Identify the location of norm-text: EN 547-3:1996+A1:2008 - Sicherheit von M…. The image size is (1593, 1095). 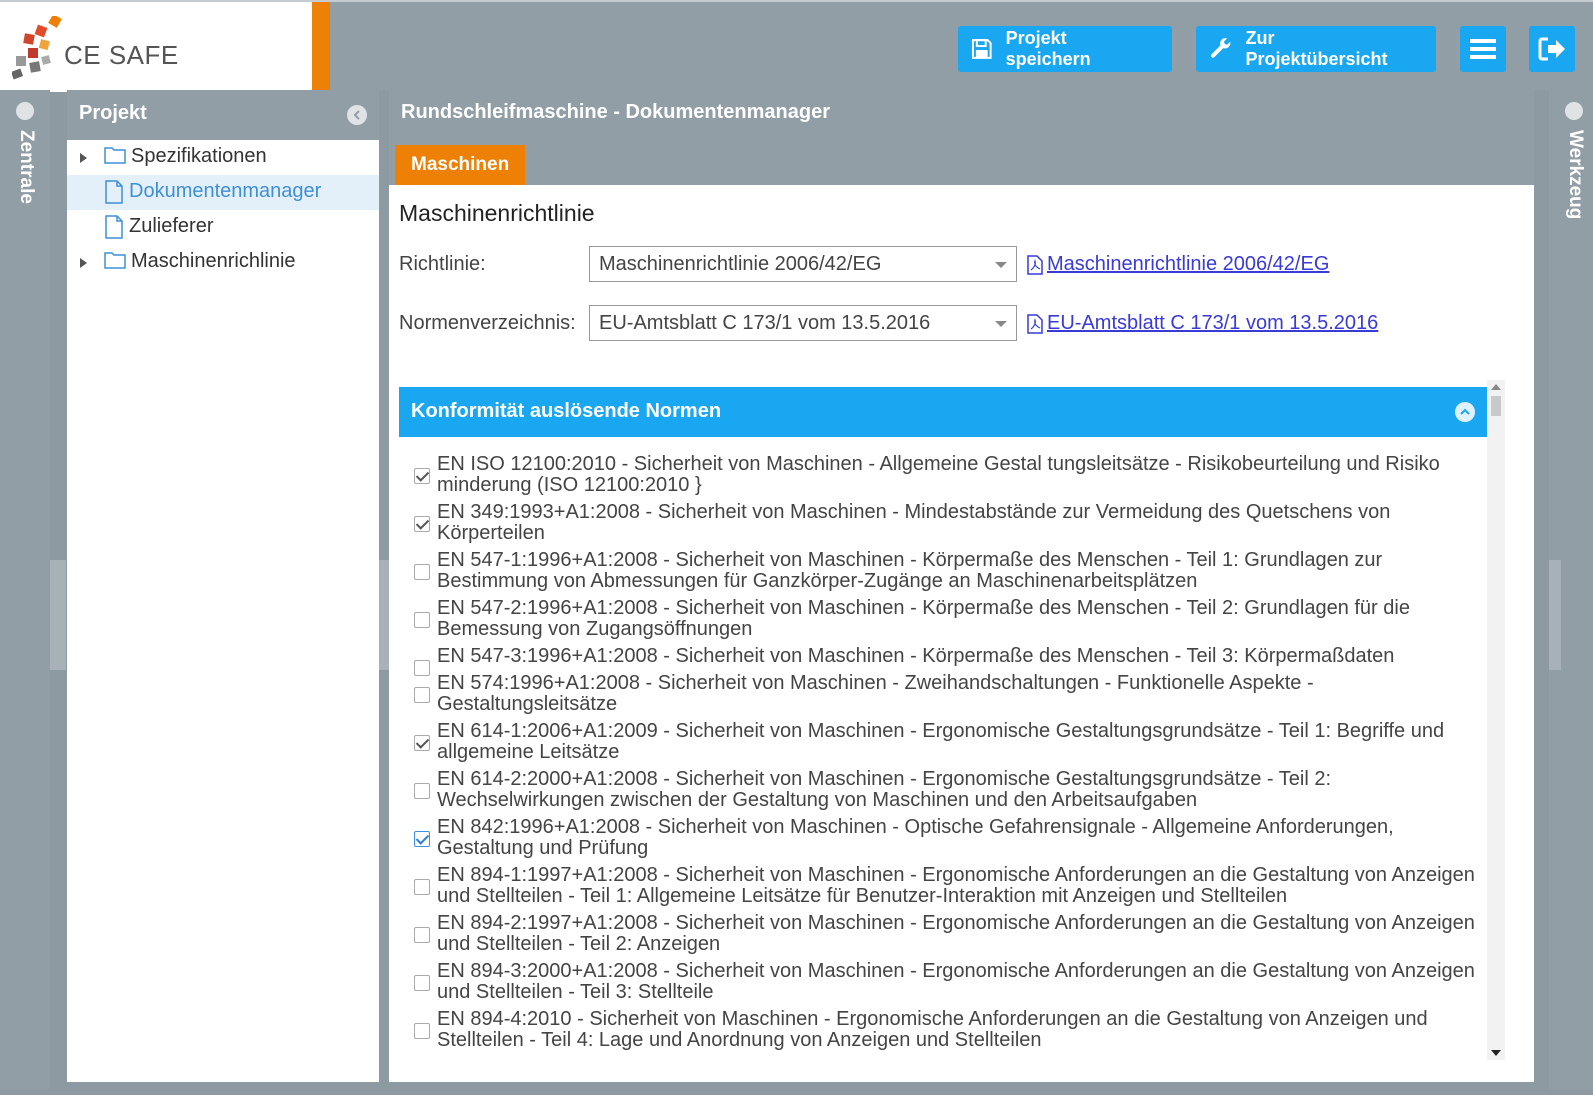
(916, 656).